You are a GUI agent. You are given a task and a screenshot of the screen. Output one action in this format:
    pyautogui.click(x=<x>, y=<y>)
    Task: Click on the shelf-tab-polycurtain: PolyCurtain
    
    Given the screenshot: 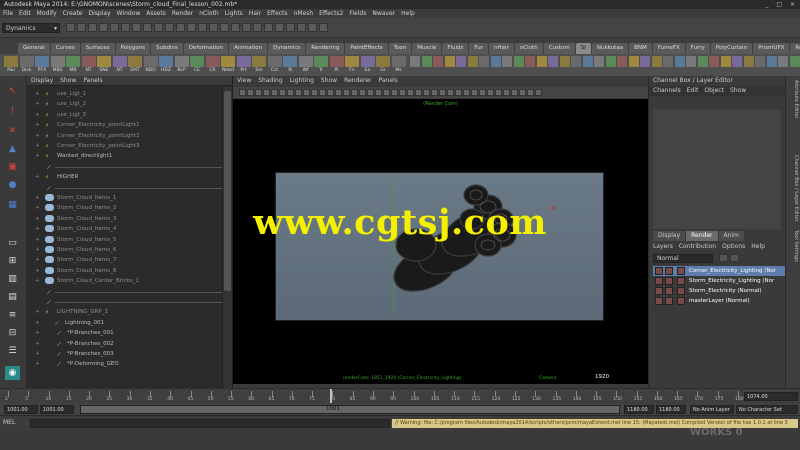 What is the action you would take?
    pyautogui.click(x=731, y=48)
    